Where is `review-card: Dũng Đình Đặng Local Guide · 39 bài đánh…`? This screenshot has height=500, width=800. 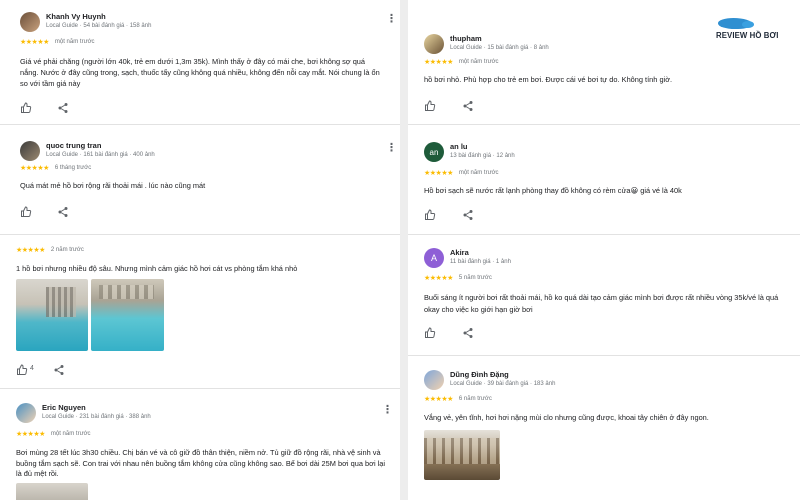
review-card: Dũng Đình Đặng Local Guide · 39 bài đánh… is located at coordinates (609, 395).